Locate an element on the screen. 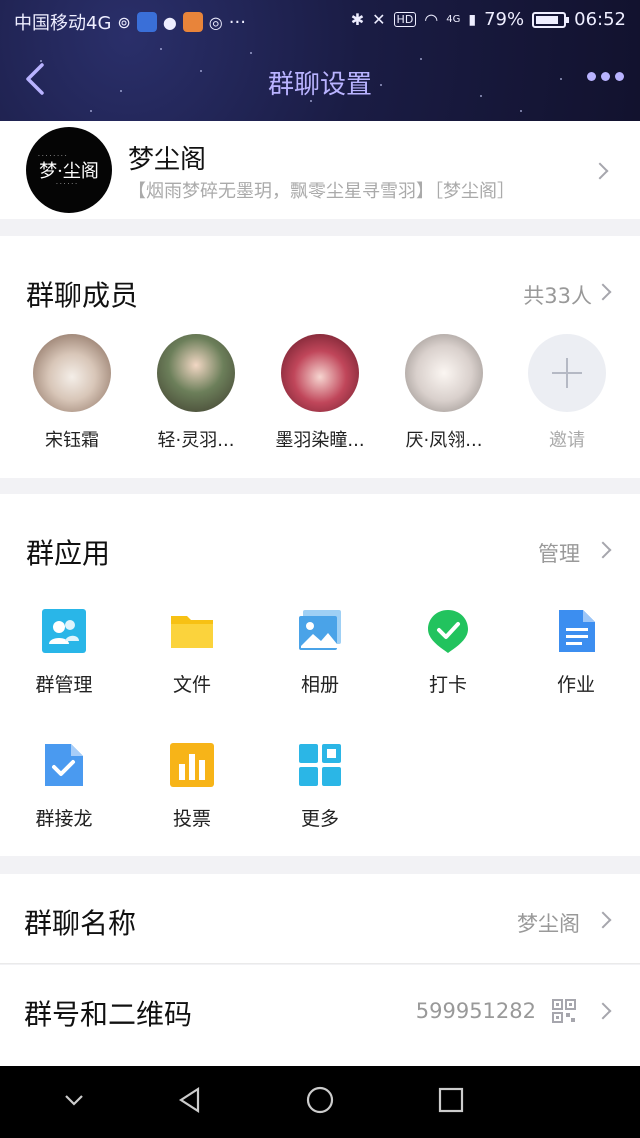 The height and width of the screenshot is (1138, 640). group-number-value: 599951282 is located at coordinates (475, 1011).